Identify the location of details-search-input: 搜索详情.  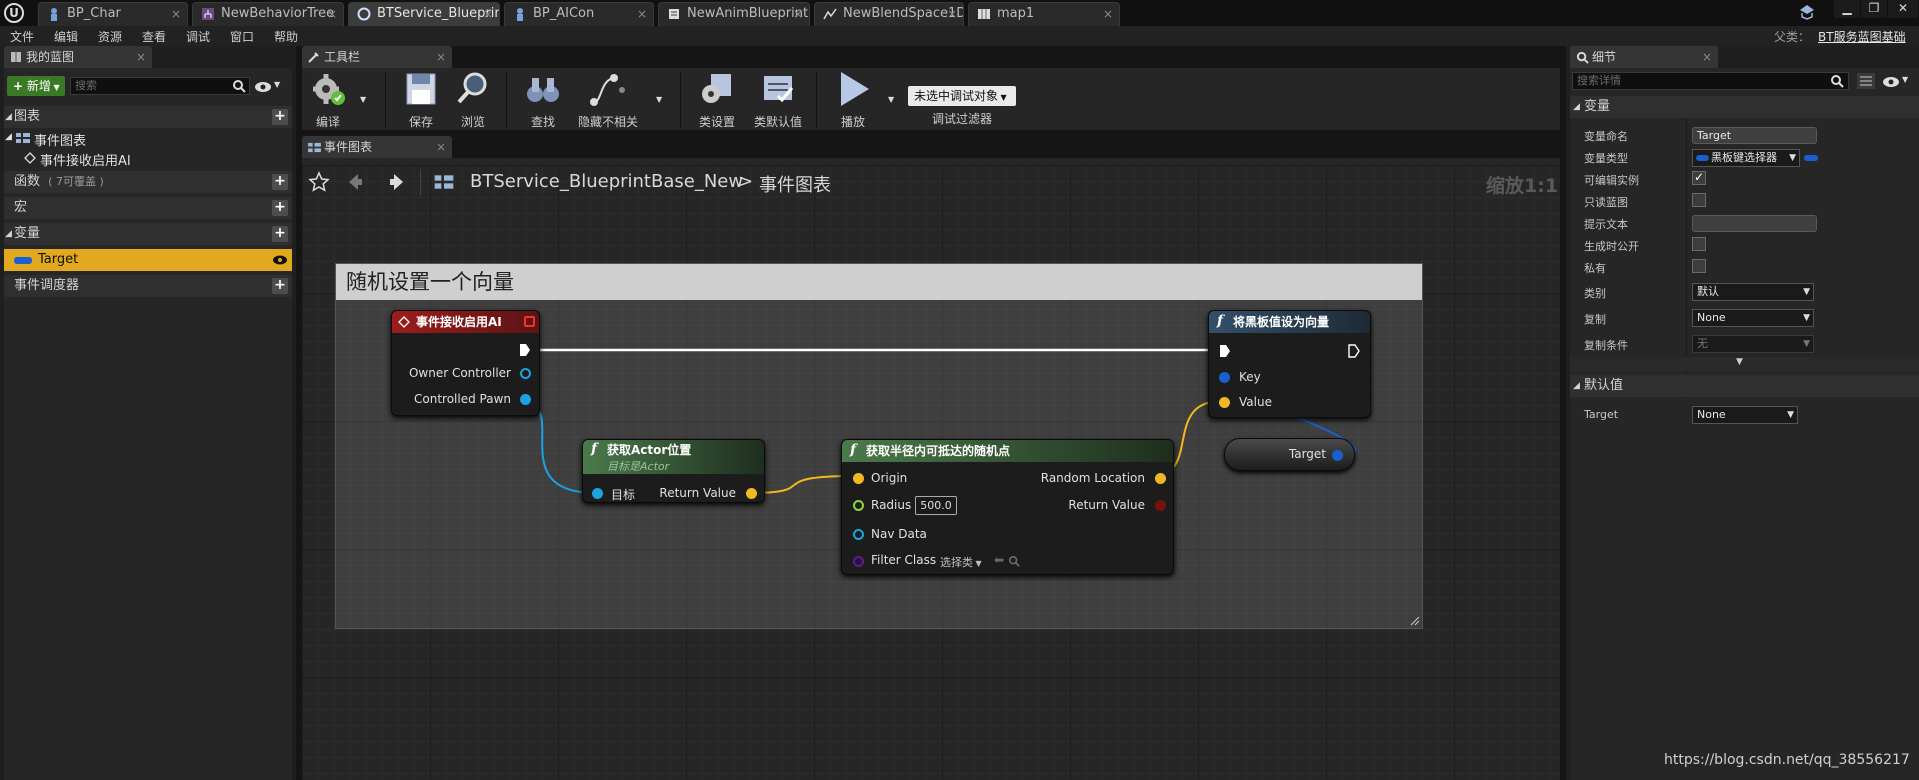
(1710, 81).